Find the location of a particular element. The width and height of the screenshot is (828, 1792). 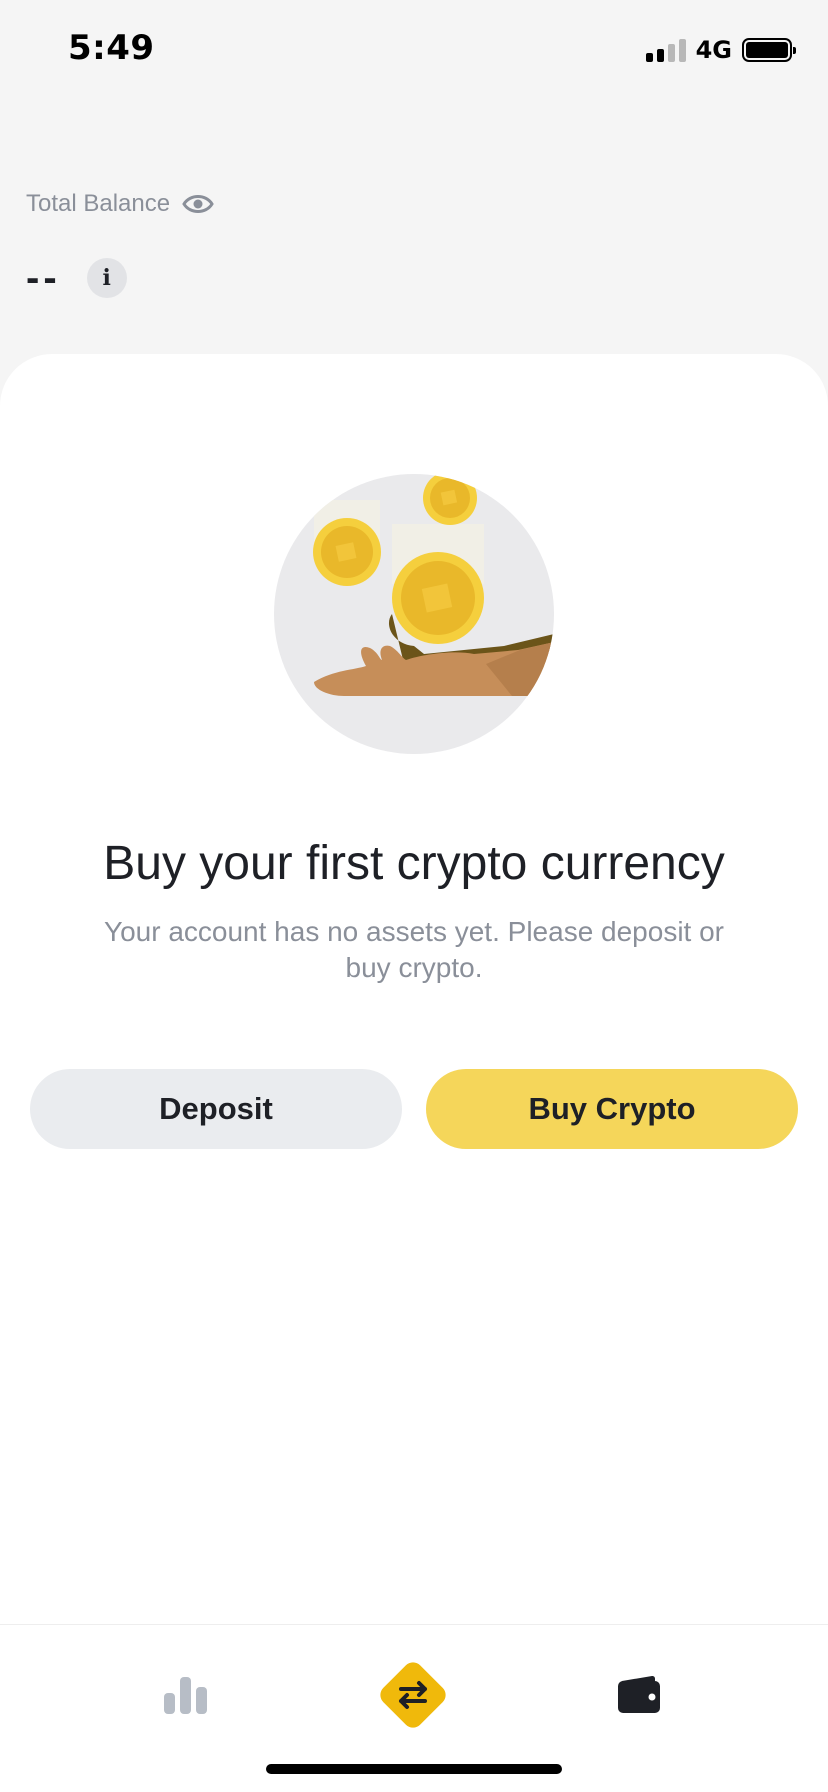

deposit-button-label: Deposit is located at coordinates (216, 1108).